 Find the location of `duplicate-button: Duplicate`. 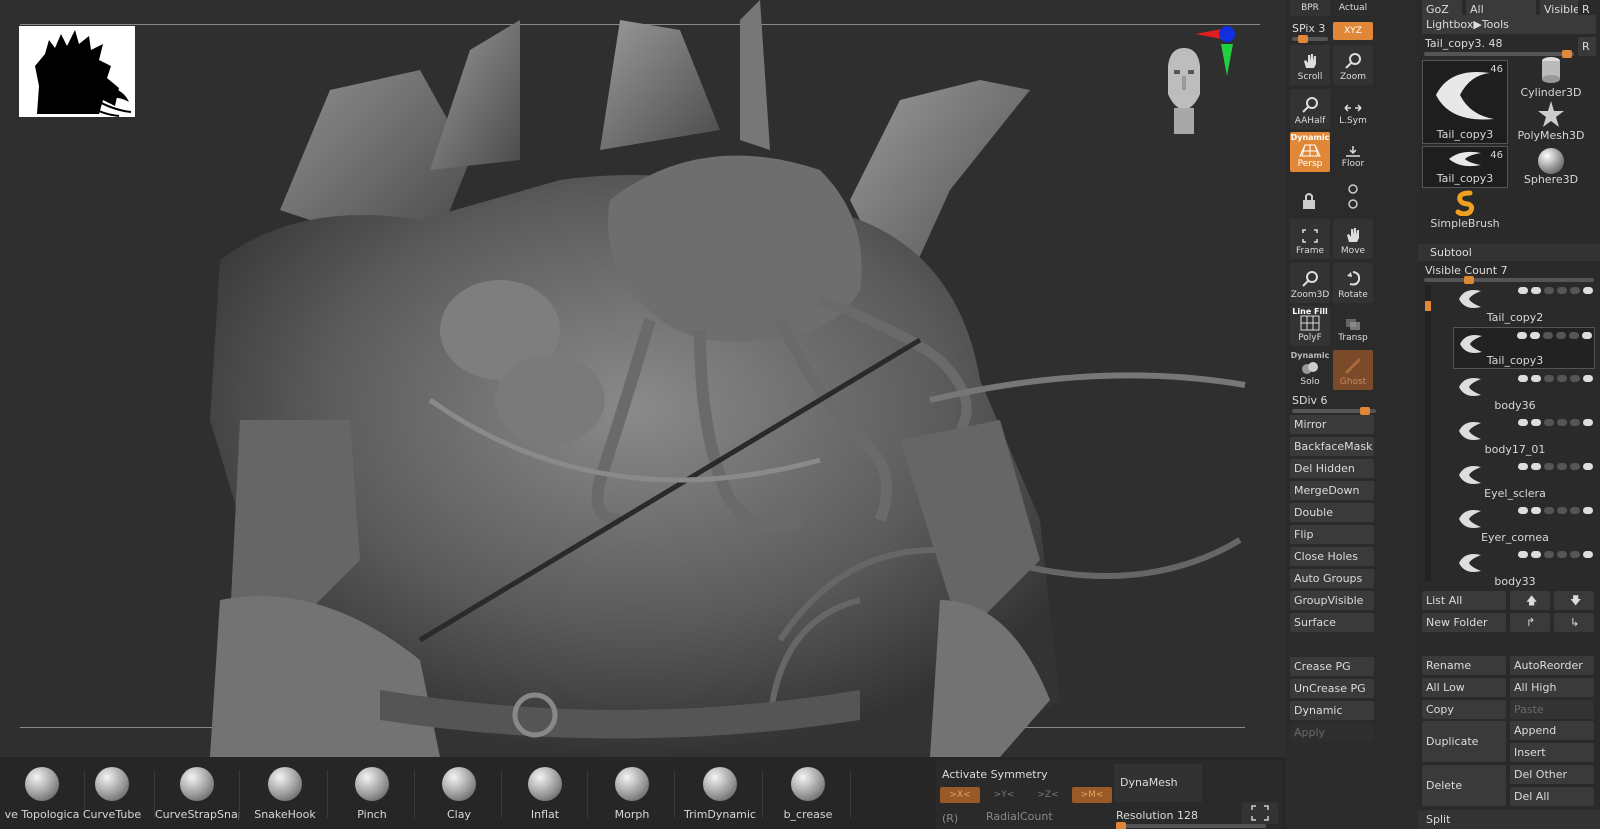

duplicate-button: Duplicate is located at coordinates (1464, 741).